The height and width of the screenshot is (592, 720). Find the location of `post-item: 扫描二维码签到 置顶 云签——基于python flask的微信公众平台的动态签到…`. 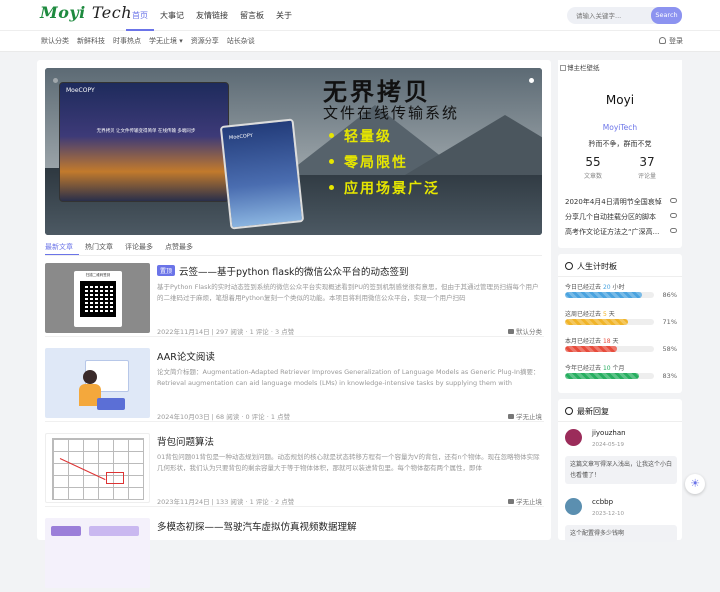

post-item: 扫描二维码签到 置顶 云签——基于python flask的微信公众平台的动态签到… is located at coordinates (294, 297).